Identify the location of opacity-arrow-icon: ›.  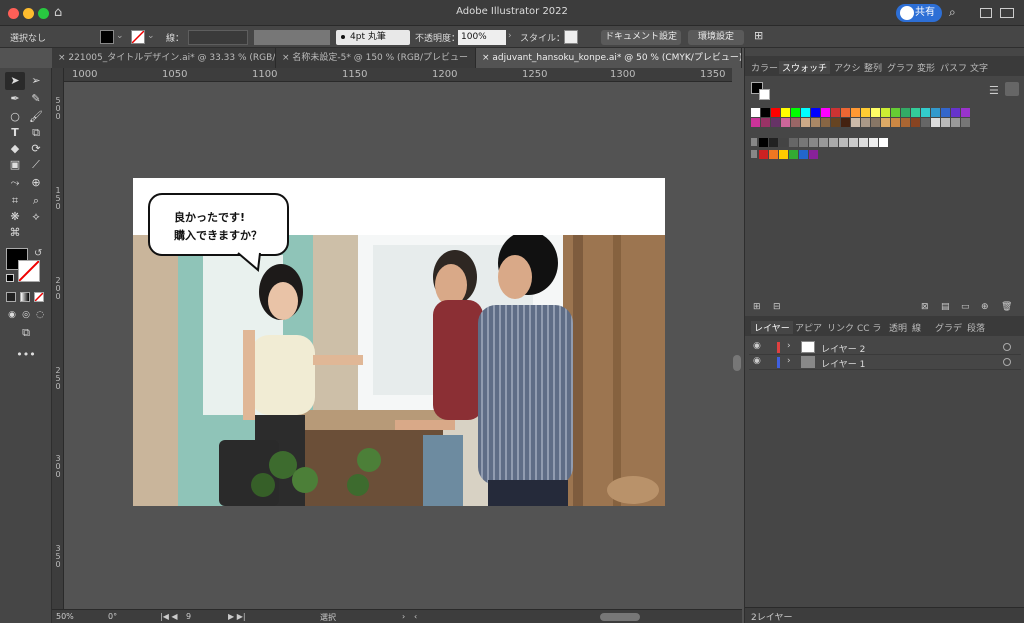
(510, 36).